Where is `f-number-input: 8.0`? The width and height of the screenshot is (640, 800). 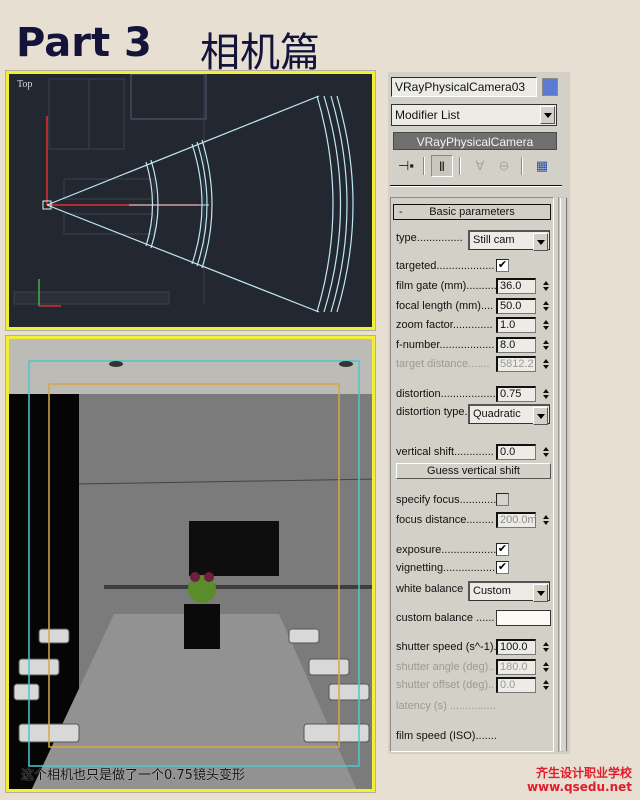
f-number-input: 8.0 is located at coordinates (516, 345).